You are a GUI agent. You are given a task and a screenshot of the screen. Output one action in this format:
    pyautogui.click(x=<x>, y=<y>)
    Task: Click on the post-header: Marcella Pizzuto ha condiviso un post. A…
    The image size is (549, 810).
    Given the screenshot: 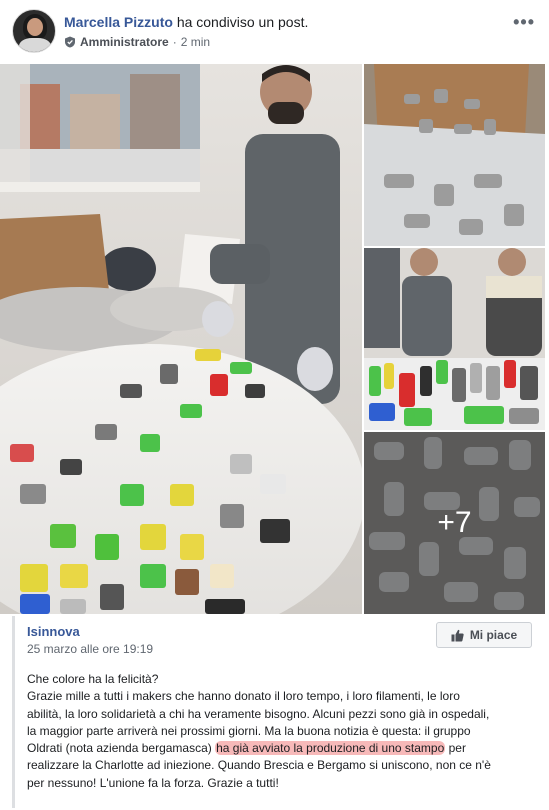 What is the action you would take?
    pyautogui.click(x=274, y=32)
    